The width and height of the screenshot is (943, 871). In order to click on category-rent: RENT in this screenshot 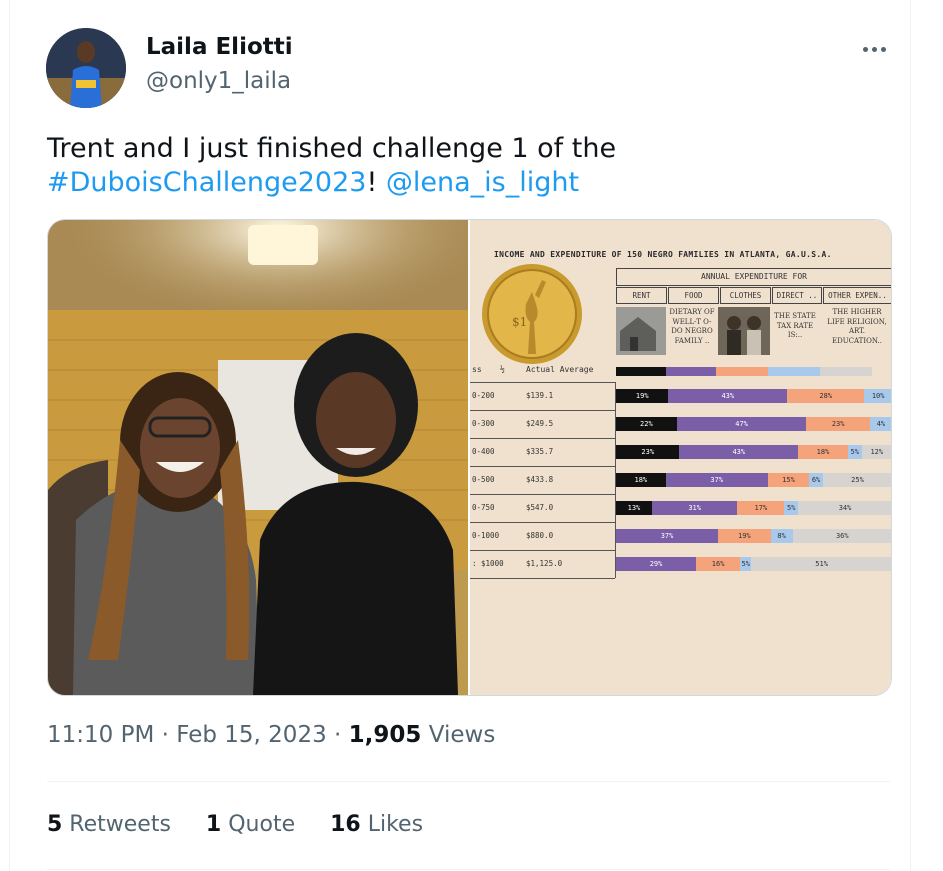, I will do `click(641, 295)`.